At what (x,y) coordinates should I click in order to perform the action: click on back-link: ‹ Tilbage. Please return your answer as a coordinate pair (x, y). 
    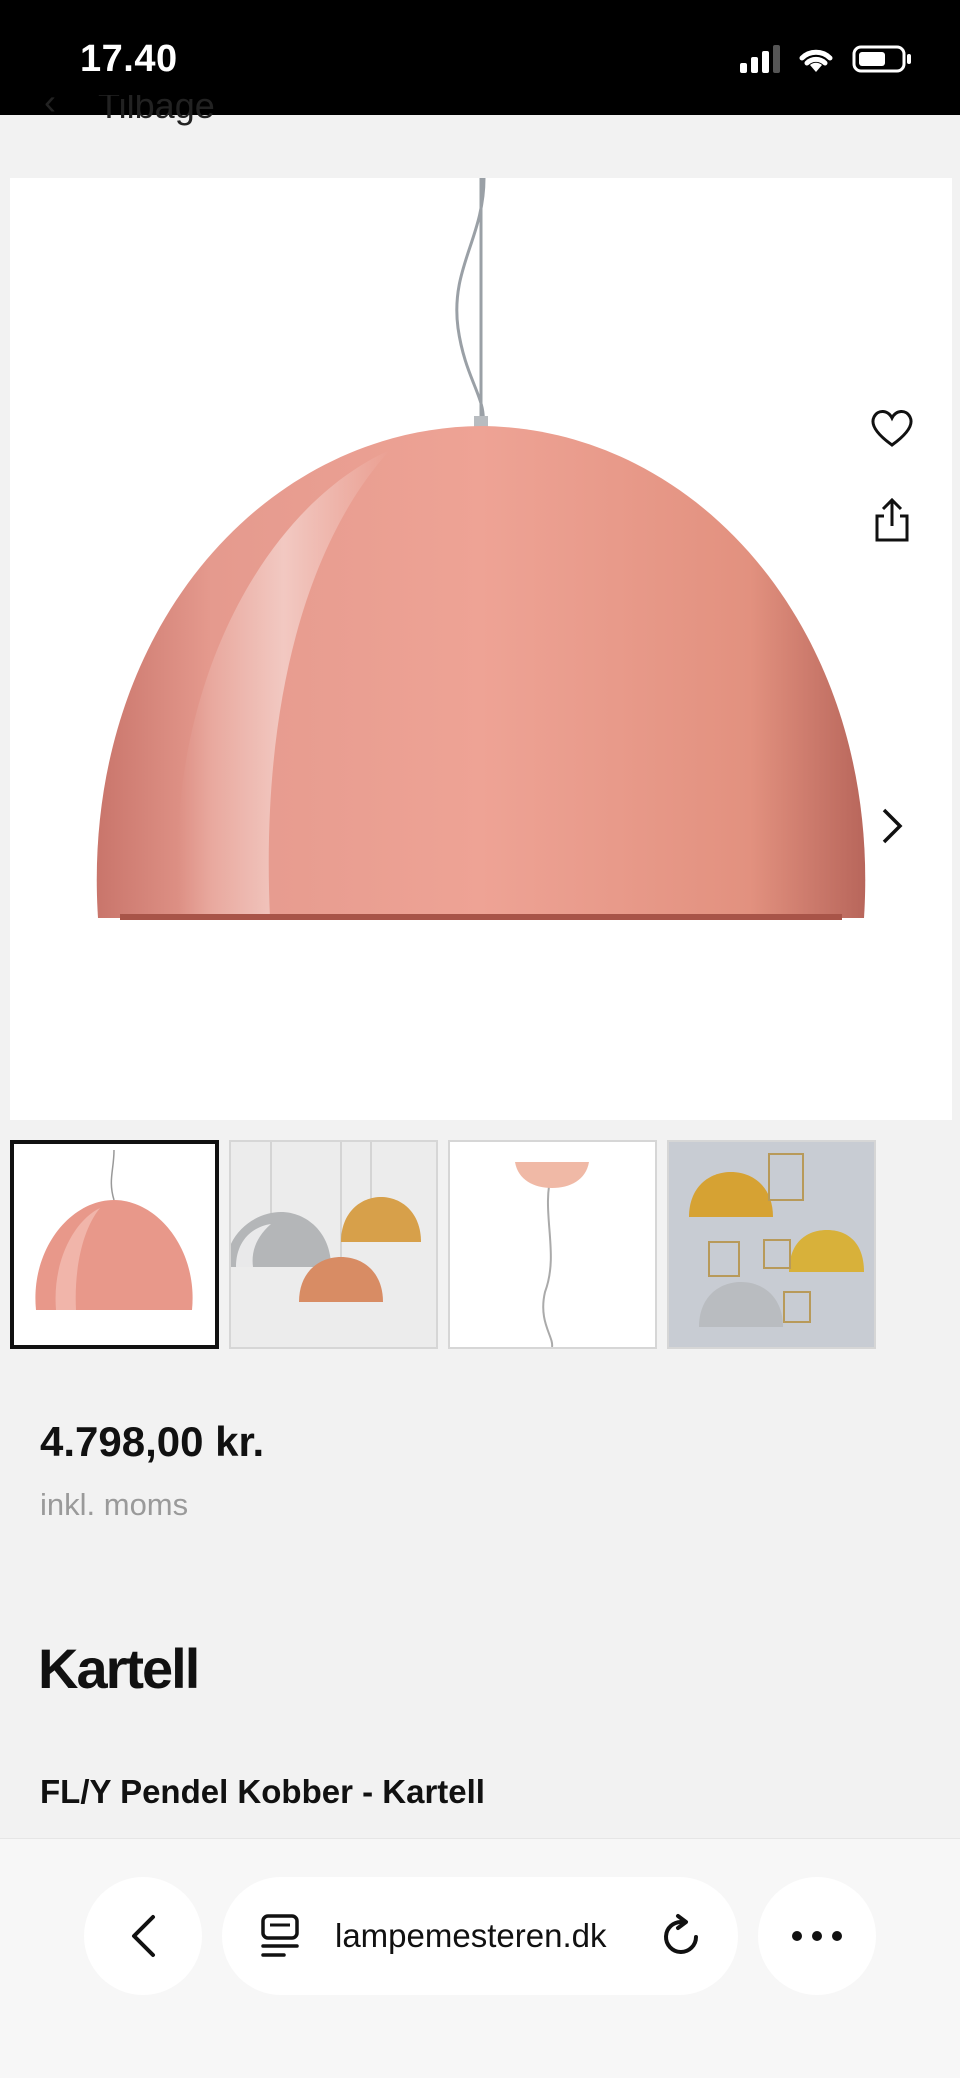
    Looking at the image, I should click on (480, 115).